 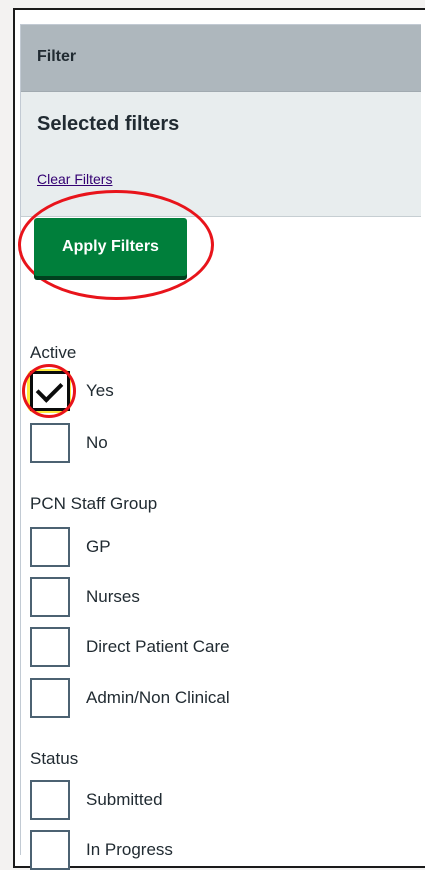 I want to click on checkbox-admin-non-clinical, so click(x=50, y=698).